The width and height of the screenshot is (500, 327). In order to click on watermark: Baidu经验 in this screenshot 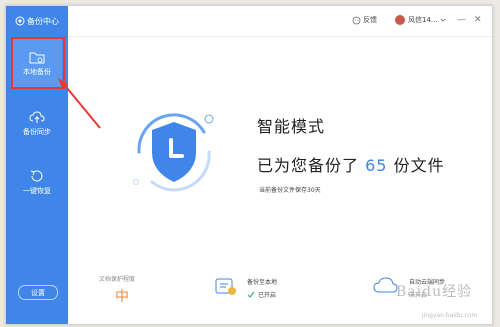, I will do `click(434, 292)`.